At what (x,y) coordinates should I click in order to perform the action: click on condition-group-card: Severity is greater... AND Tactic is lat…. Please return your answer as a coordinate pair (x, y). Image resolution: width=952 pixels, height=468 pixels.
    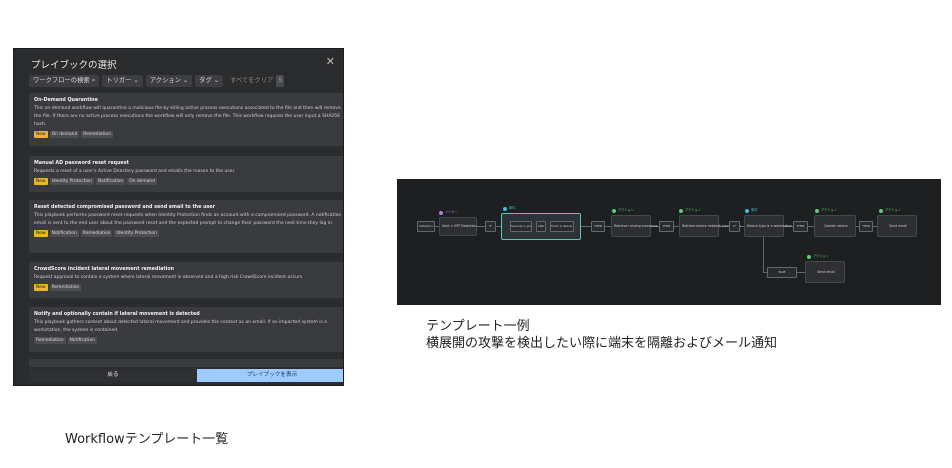
    Looking at the image, I should click on (541, 226).